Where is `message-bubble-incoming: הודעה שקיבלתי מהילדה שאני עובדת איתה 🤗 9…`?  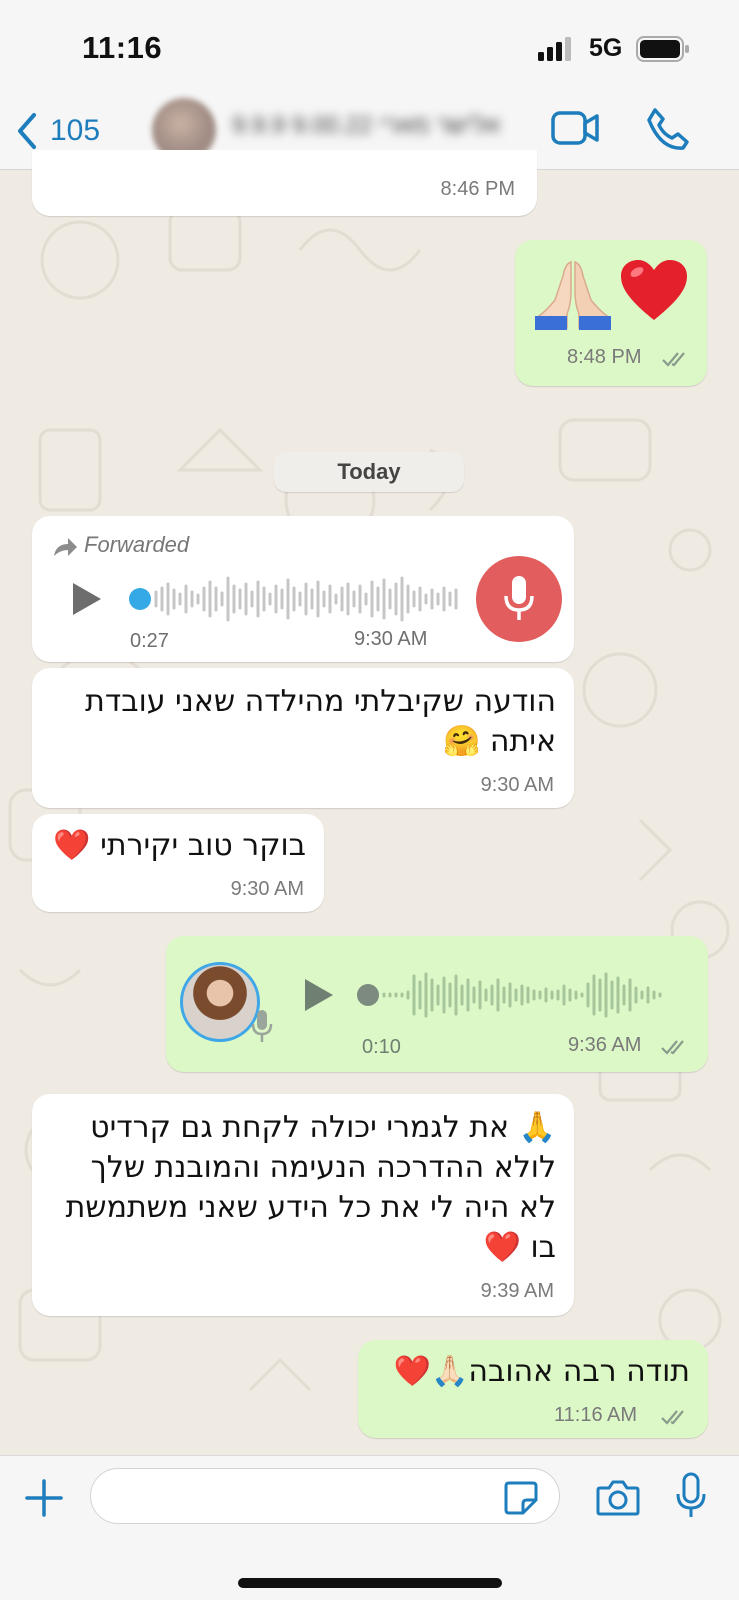 message-bubble-incoming: הודעה שקיבלתי מהילדה שאני עובדת איתה 🤗 9… is located at coordinates (303, 738).